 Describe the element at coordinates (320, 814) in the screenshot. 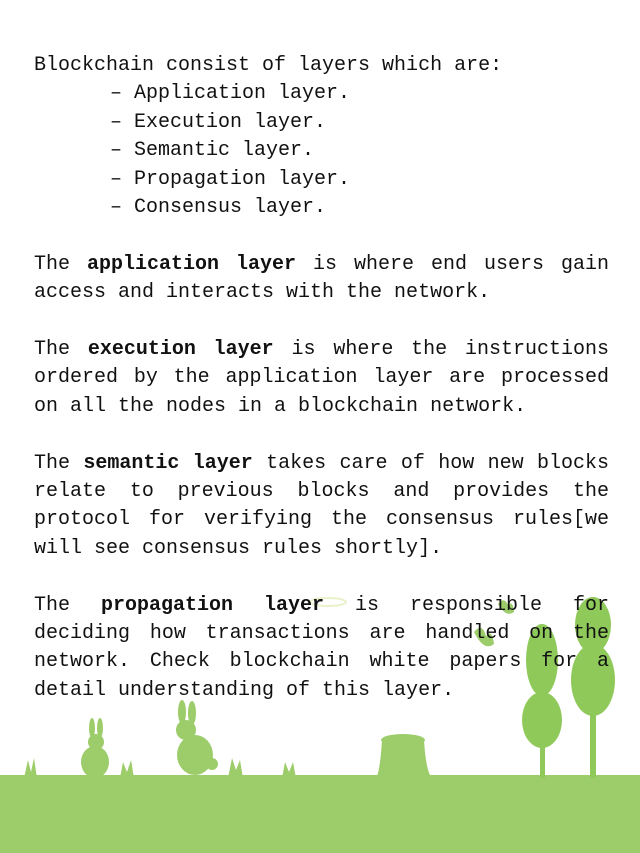

I see `grass-ground` at that location.